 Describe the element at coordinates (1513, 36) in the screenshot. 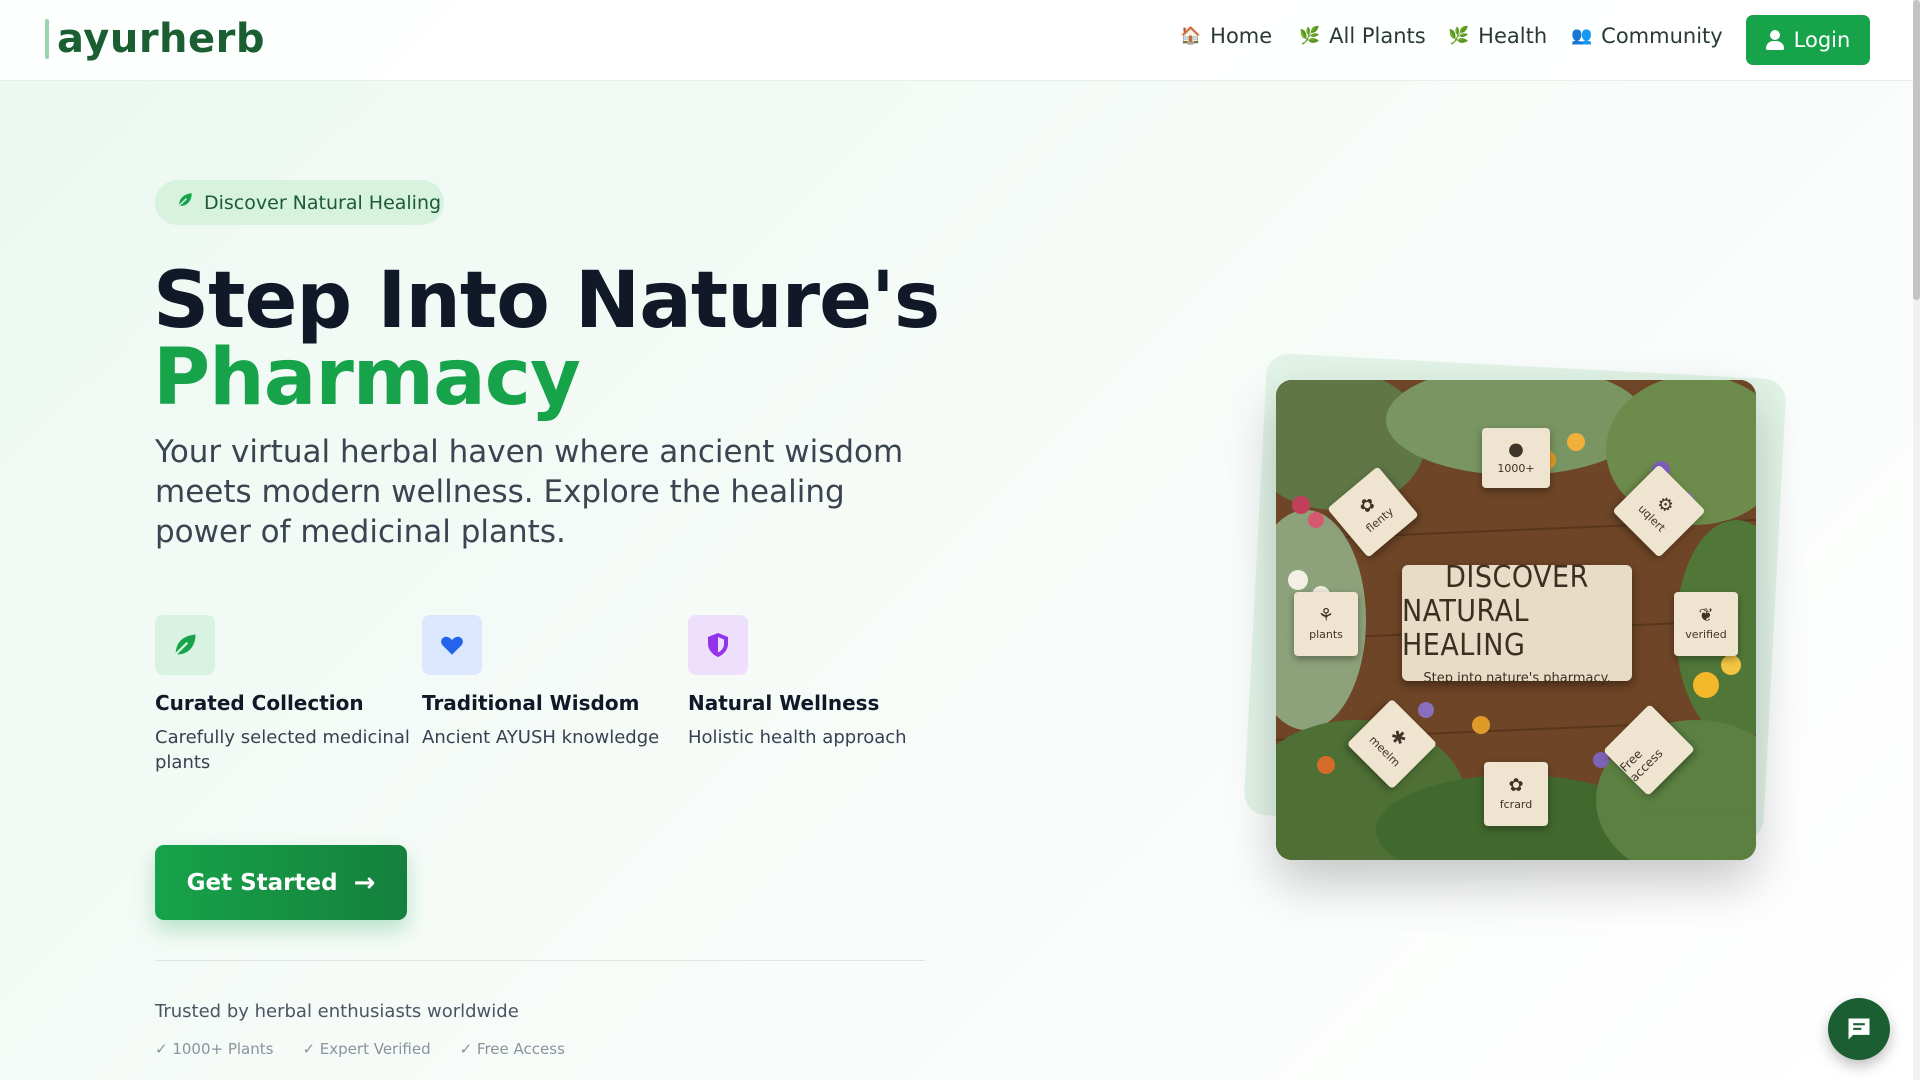

I see `nav-item-label: Health` at that location.